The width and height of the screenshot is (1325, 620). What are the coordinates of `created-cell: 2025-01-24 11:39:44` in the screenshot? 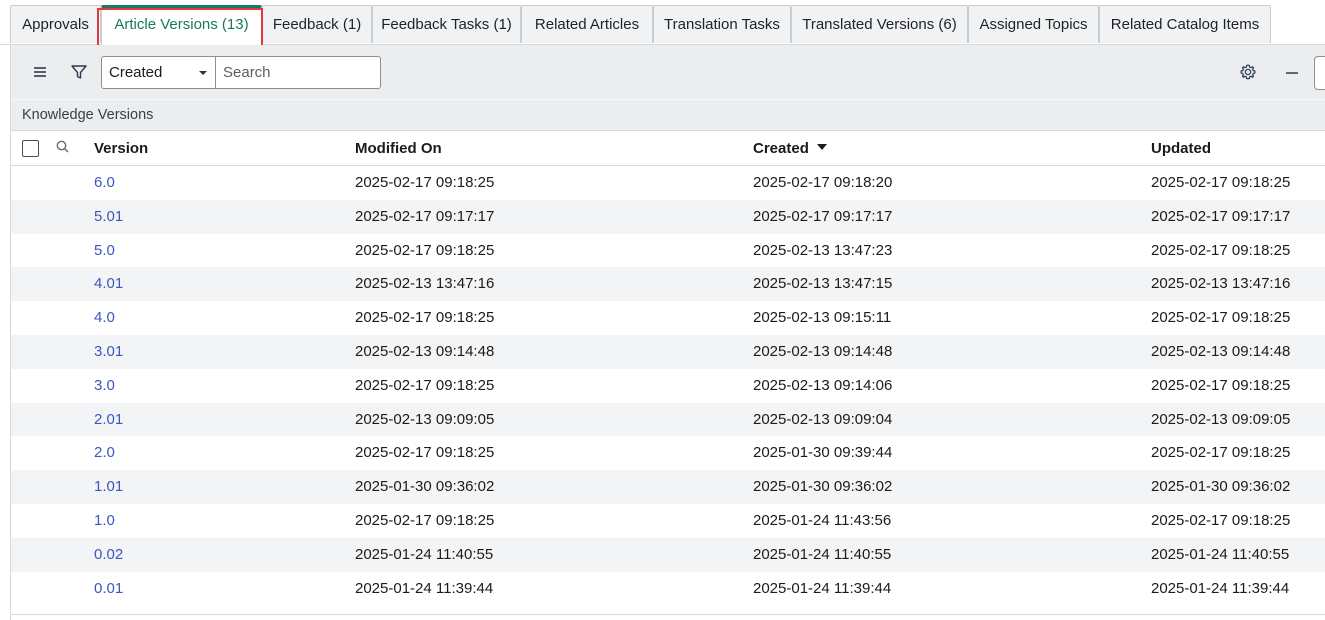 It's located at (822, 588).